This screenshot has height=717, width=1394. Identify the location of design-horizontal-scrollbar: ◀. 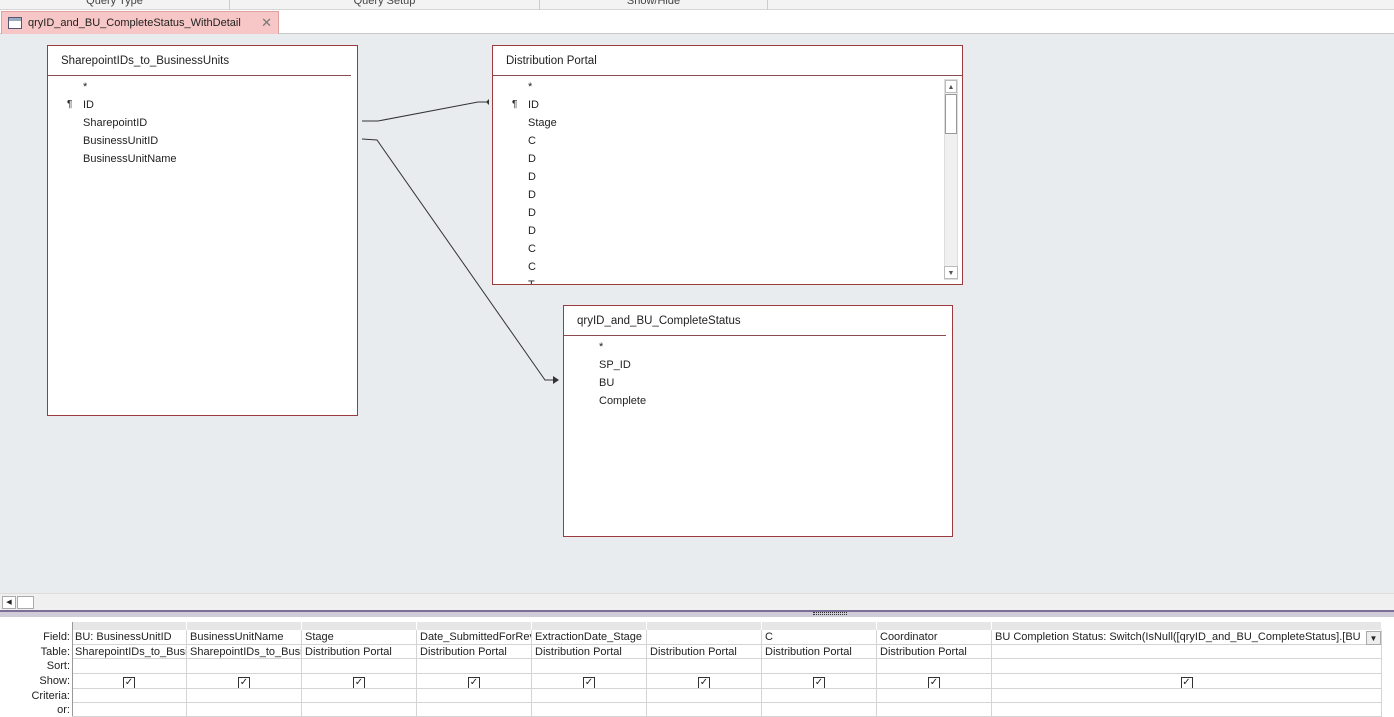
(697, 601).